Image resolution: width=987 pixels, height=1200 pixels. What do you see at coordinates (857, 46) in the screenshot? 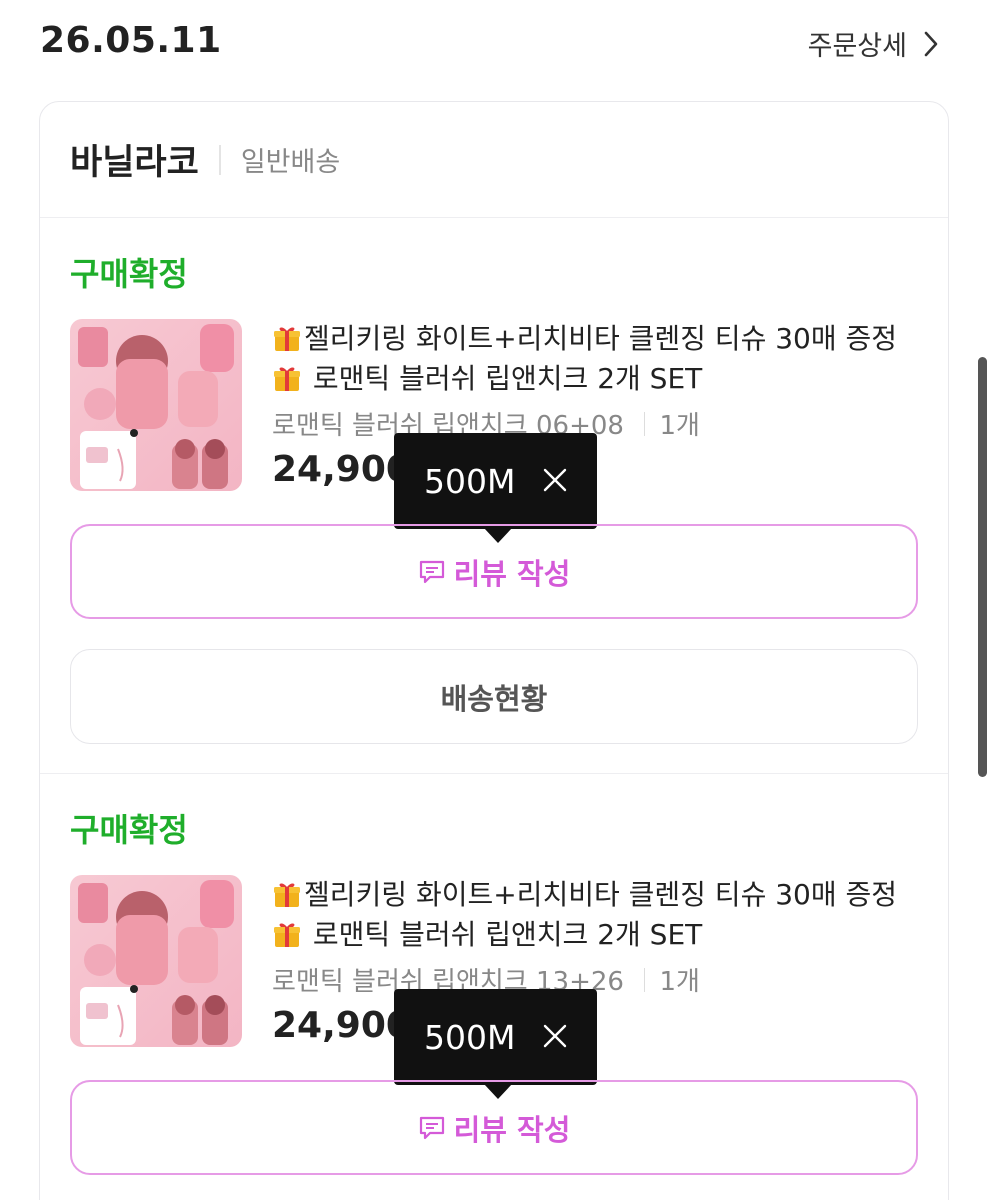
I see `order-detail-label: 주문상세` at bounding box center [857, 46].